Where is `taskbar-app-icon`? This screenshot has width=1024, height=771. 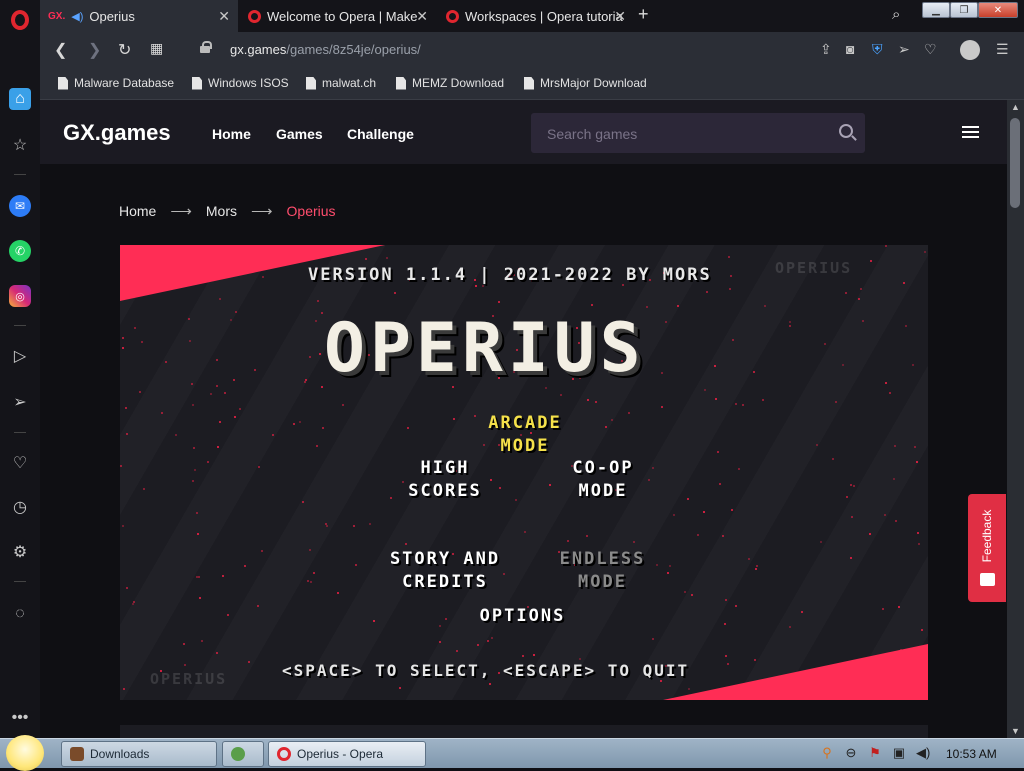 taskbar-app-icon is located at coordinates (243, 754).